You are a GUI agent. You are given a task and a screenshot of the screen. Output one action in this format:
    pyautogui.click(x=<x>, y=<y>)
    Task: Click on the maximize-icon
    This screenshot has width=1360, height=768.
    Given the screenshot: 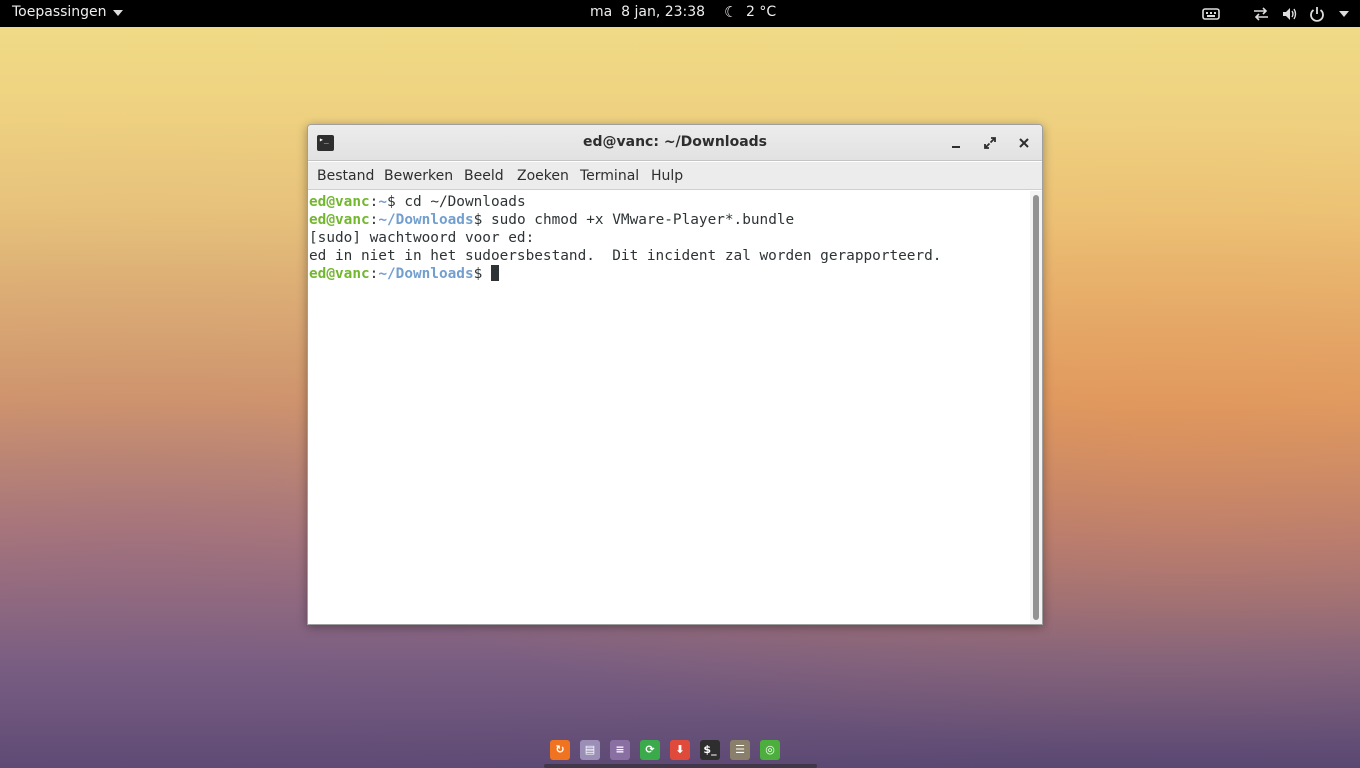 What is the action you would take?
    pyautogui.click(x=990, y=143)
    